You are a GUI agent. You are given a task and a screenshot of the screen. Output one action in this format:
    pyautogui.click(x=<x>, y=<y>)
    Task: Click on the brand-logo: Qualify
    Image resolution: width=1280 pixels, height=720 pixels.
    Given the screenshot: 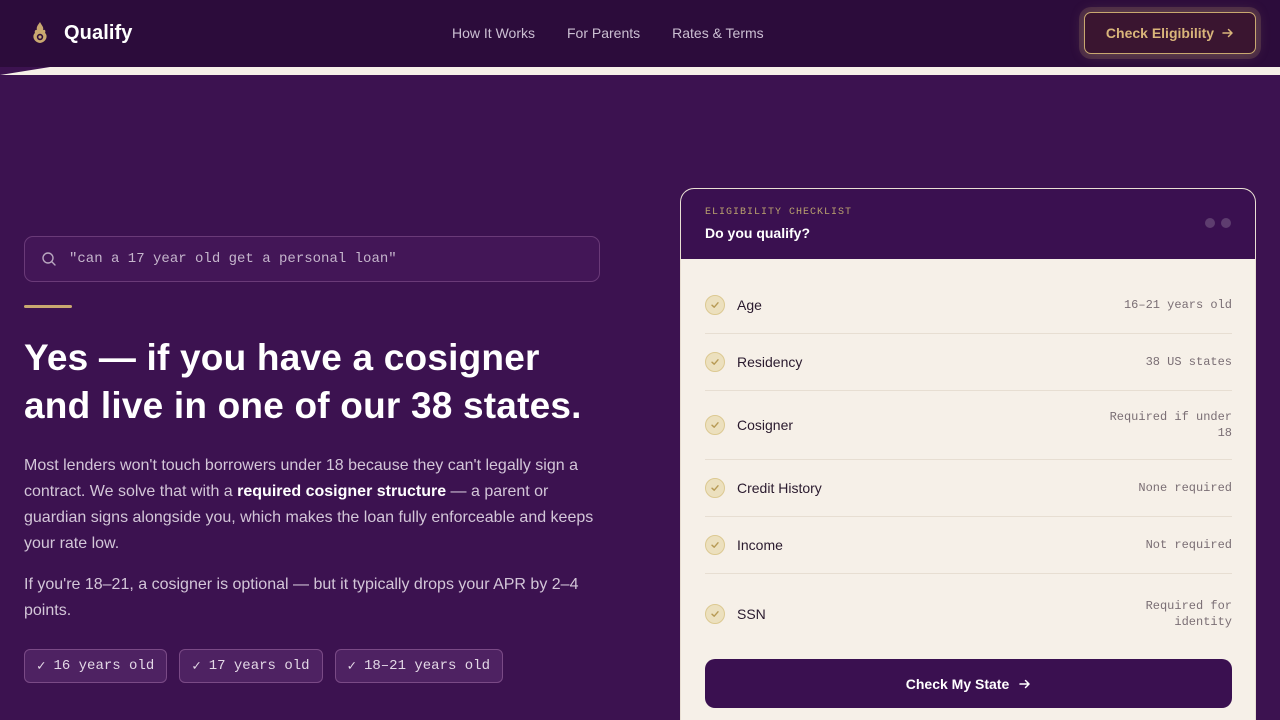 What is the action you would take?
    pyautogui.click(x=81, y=33)
    